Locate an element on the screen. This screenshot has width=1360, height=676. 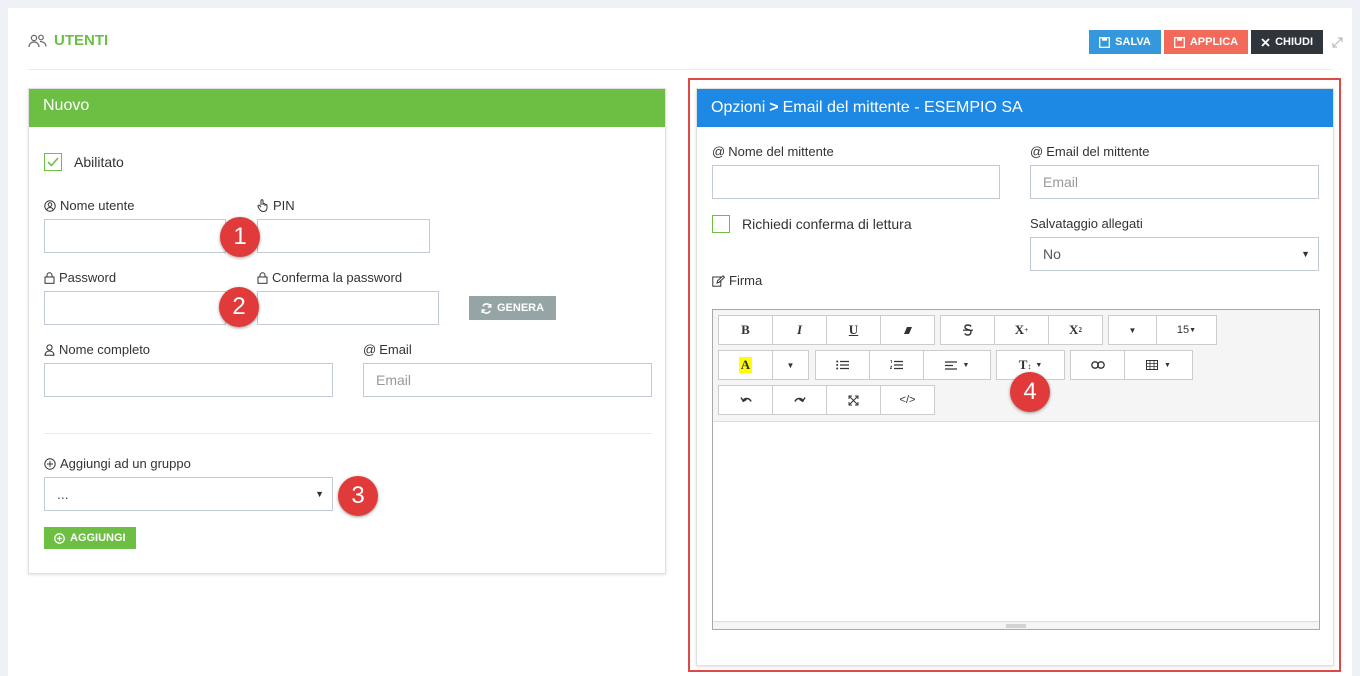
annotation-badge-3: 3 is located at coordinates (358, 496).